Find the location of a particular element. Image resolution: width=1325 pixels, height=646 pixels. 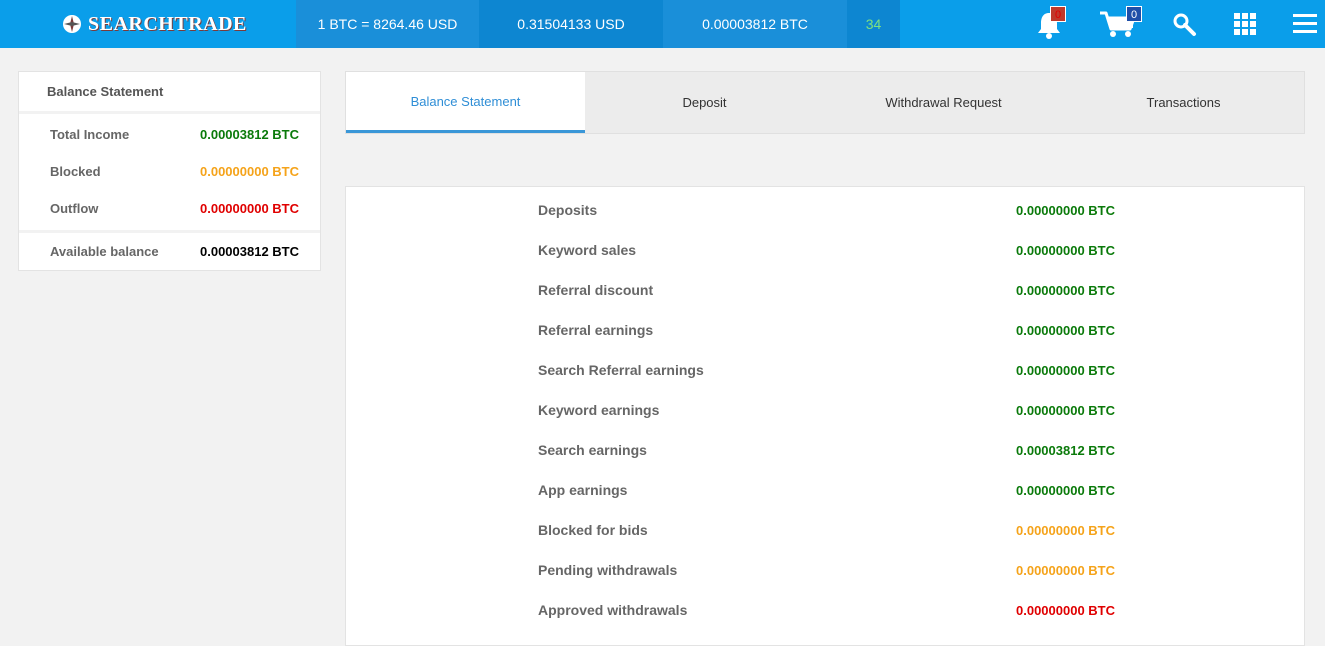

search-icon is located at coordinates (1184, 24).